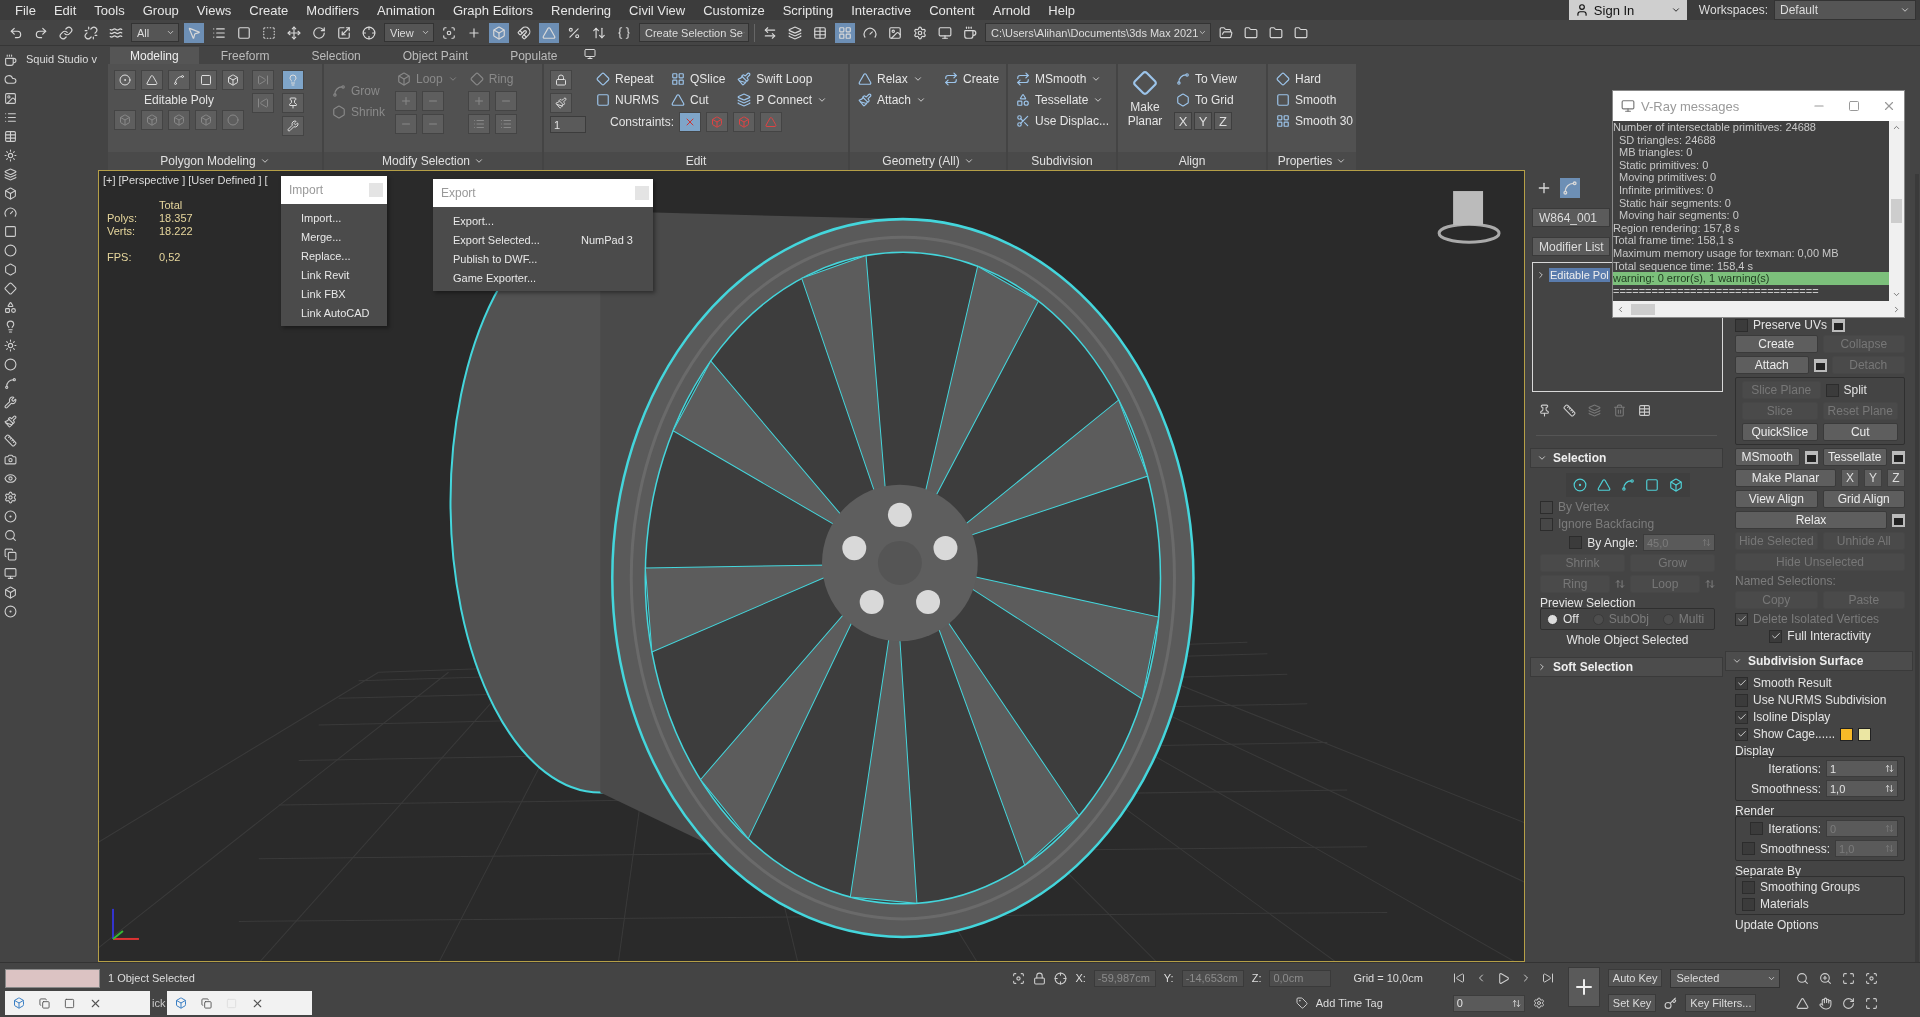 Image resolution: width=1920 pixels, height=1017 pixels. I want to click on sign-in-button: Sign In, so click(1627, 10).